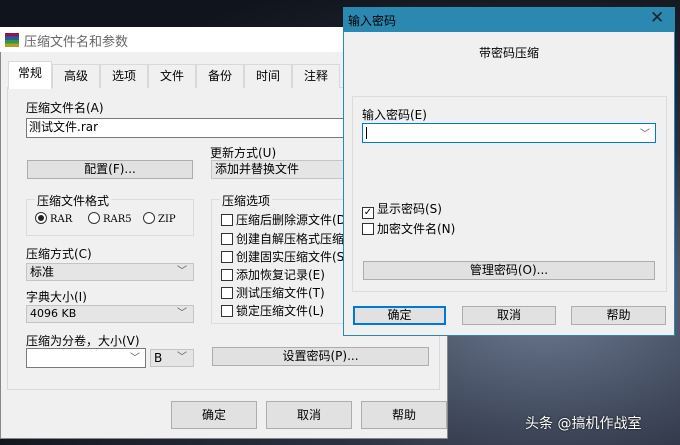  What do you see at coordinates (110, 272) in the screenshot?
I see `method-select: 标准 ﹀` at bounding box center [110, 272].